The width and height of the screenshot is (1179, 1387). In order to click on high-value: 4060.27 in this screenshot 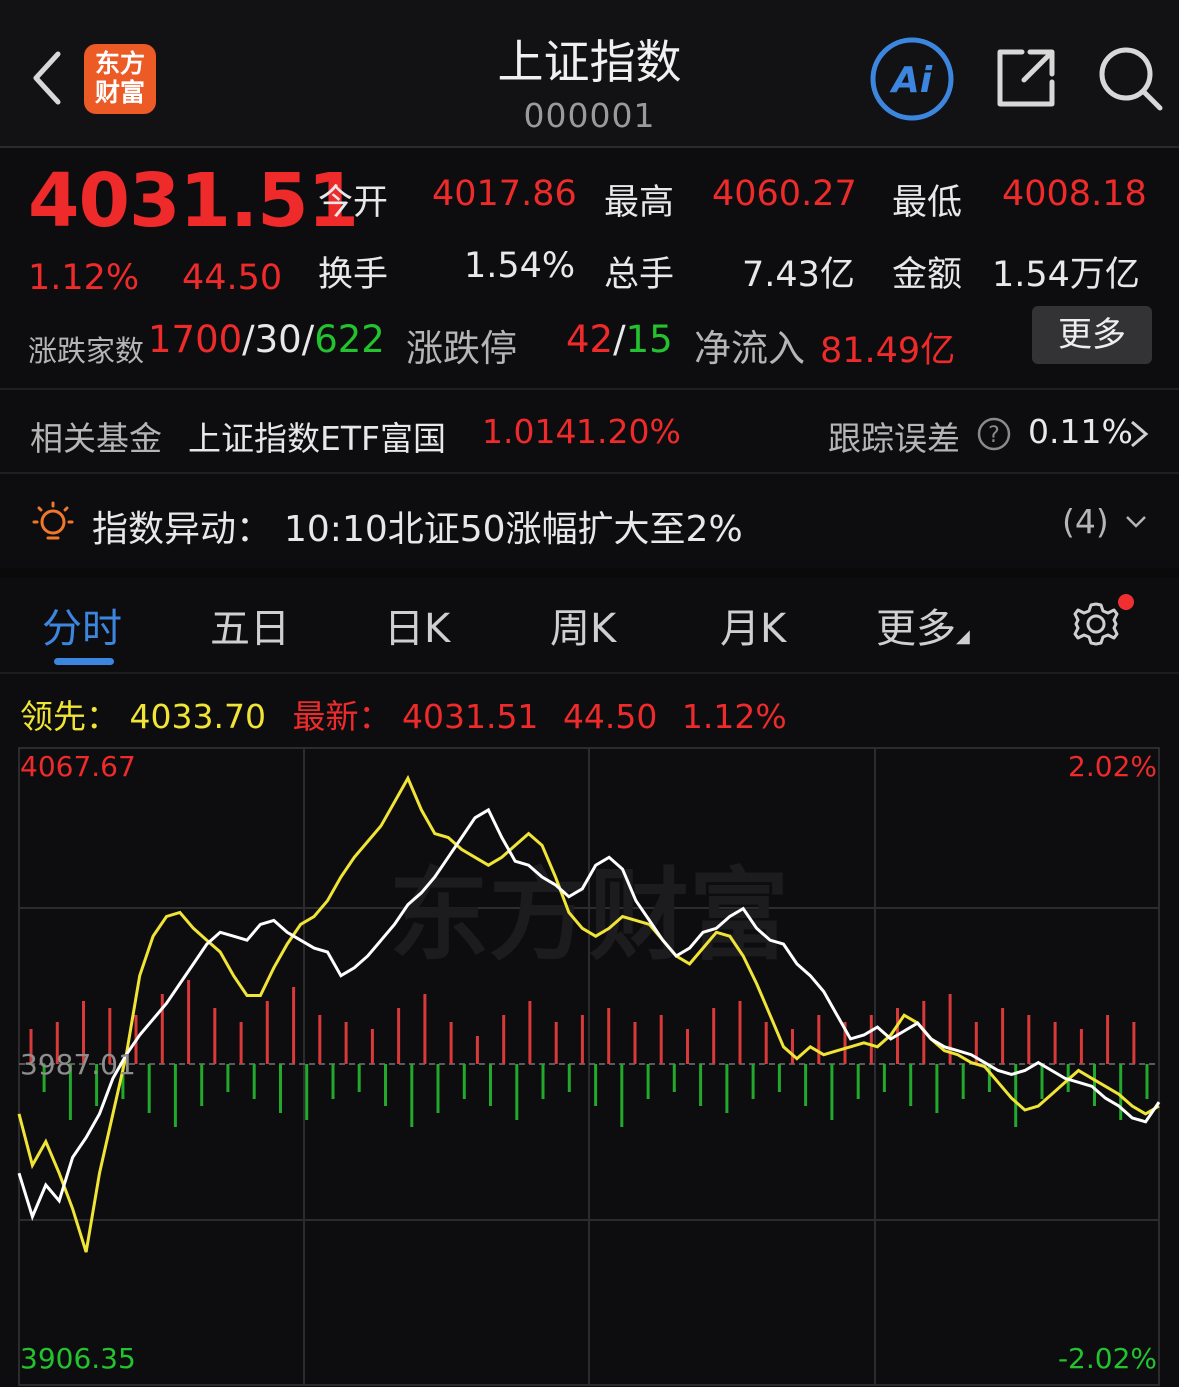, I will do `click(784, 194)`.